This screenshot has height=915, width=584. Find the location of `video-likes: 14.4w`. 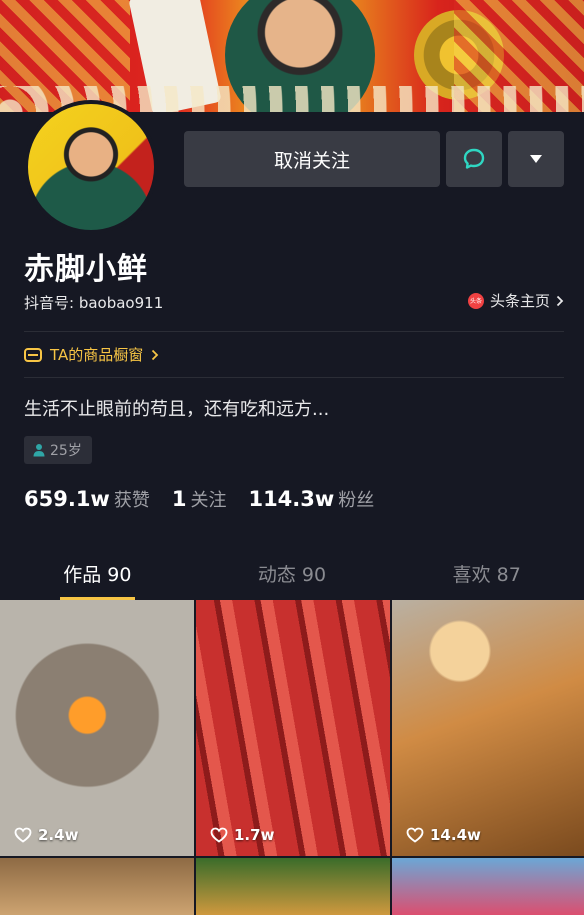

video-likes: 14.4w is located at coordinates (443, 835).